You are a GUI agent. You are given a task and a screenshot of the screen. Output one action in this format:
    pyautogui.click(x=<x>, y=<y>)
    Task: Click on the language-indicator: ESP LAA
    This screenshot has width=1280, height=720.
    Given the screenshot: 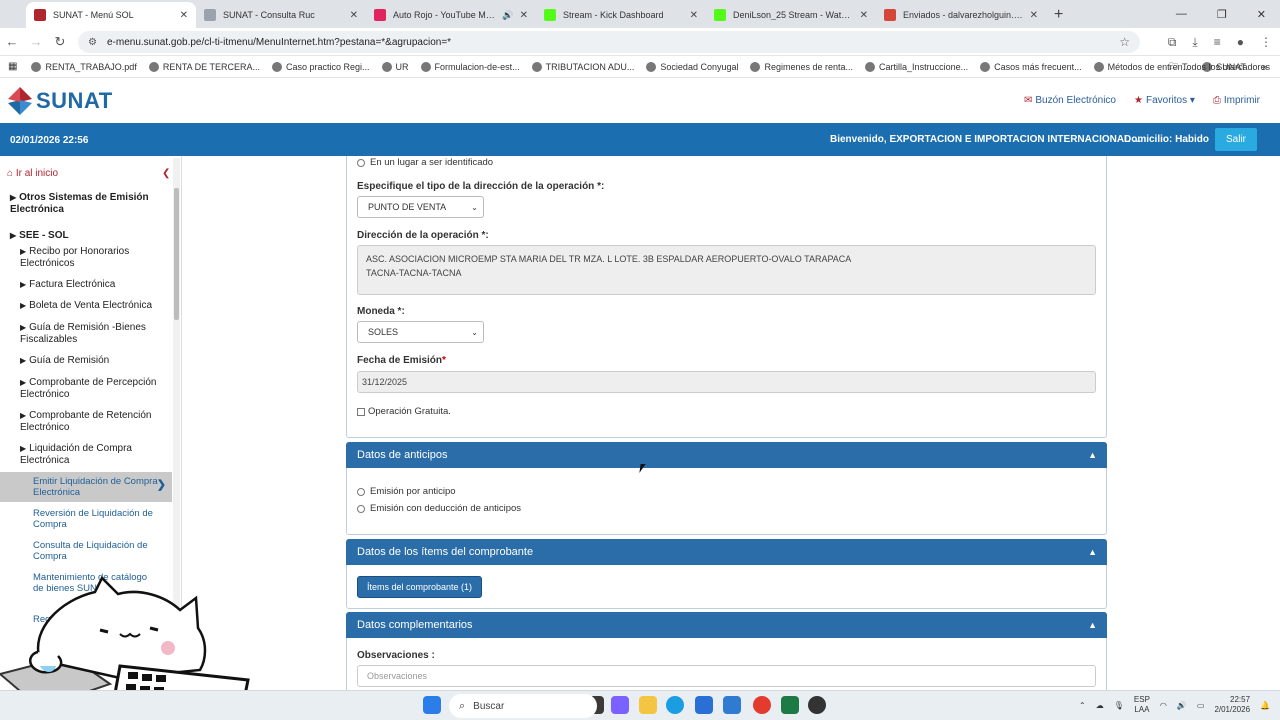 What is the action you would take?
    pyautogui.click(x=1142, y=705)
    